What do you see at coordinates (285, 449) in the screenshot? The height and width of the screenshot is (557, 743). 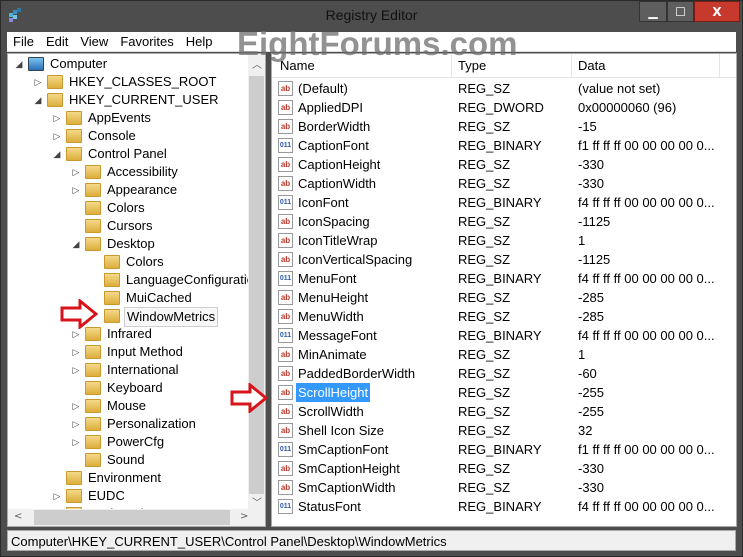 I see `binary-value-icon: 011` at bounding box center [285, 449].